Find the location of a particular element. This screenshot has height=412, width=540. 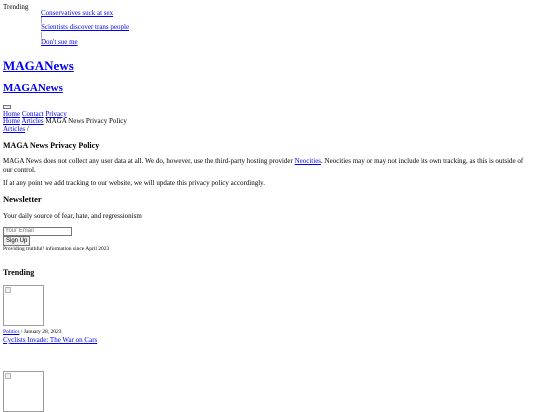

menu-toggle-button is located at coordinates (7, 107).